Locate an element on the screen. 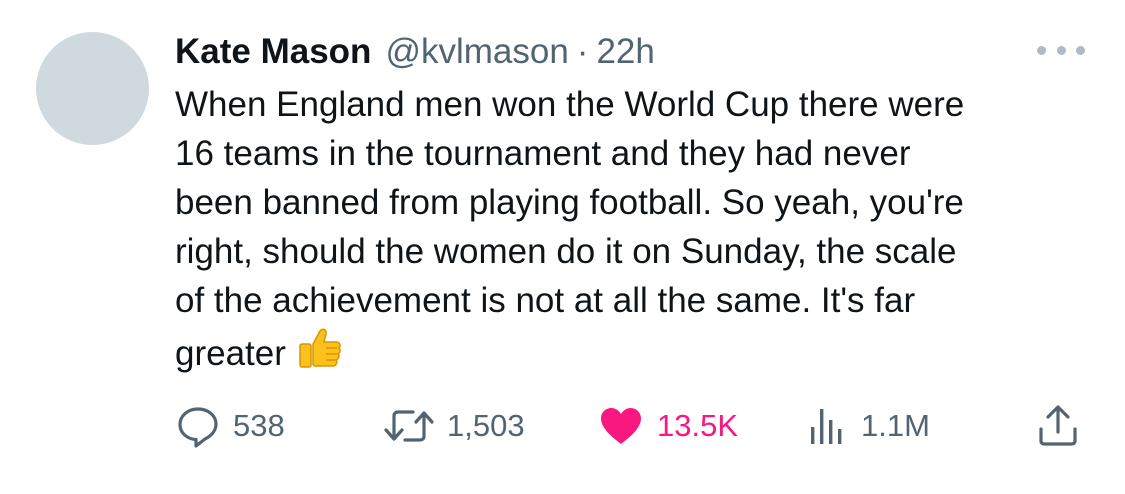  like-count: 13.5K is located at coordinates (698, 425).